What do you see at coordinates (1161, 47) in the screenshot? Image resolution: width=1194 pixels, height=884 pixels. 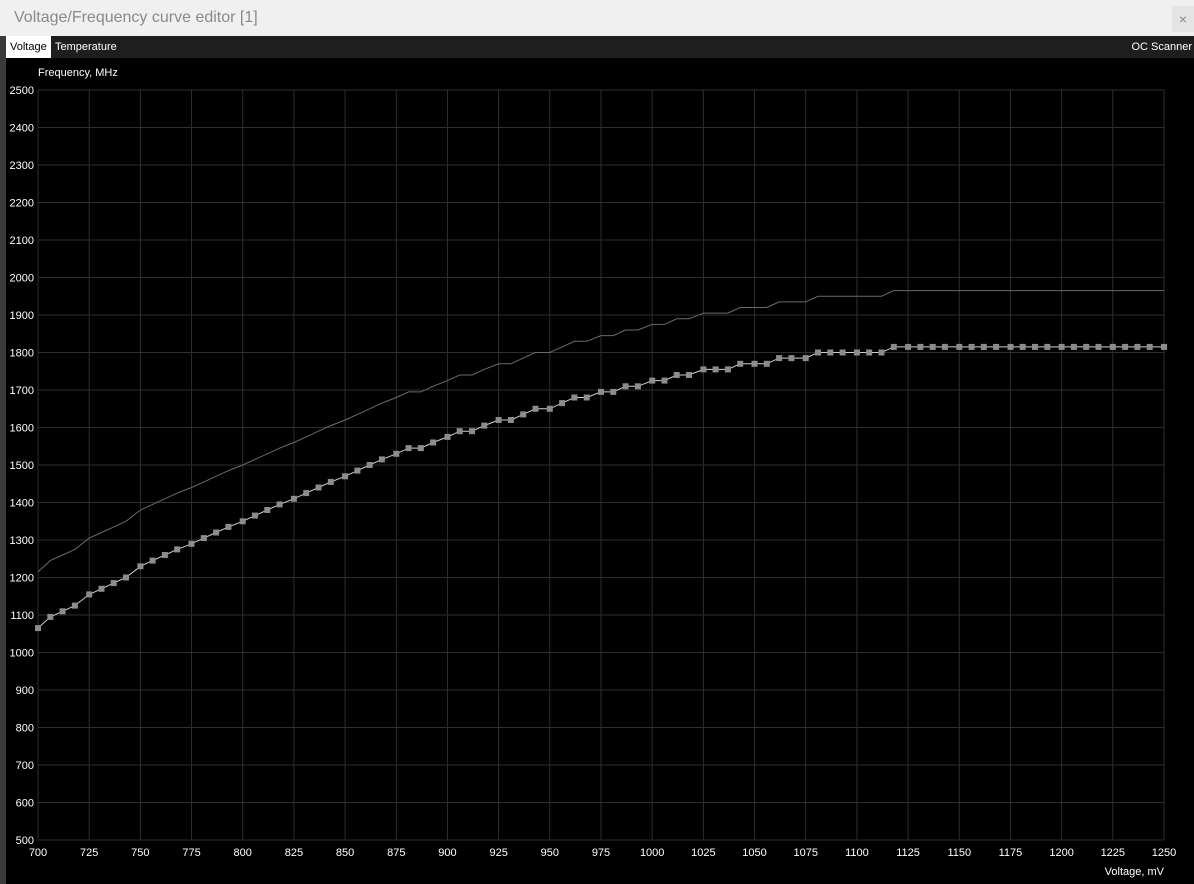 I see `oc-scanner-button: OC Scanner` at bounding box center [1161, 47].